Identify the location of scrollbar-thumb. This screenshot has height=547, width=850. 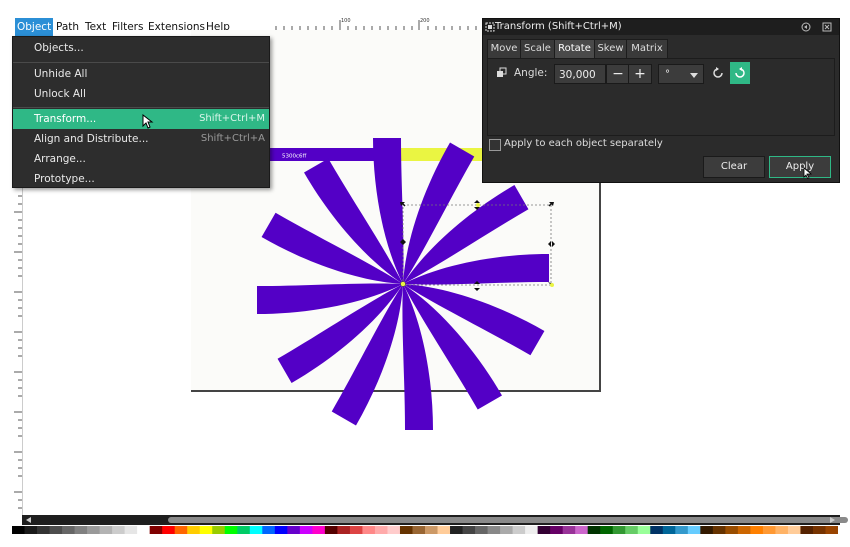
(508, 520).